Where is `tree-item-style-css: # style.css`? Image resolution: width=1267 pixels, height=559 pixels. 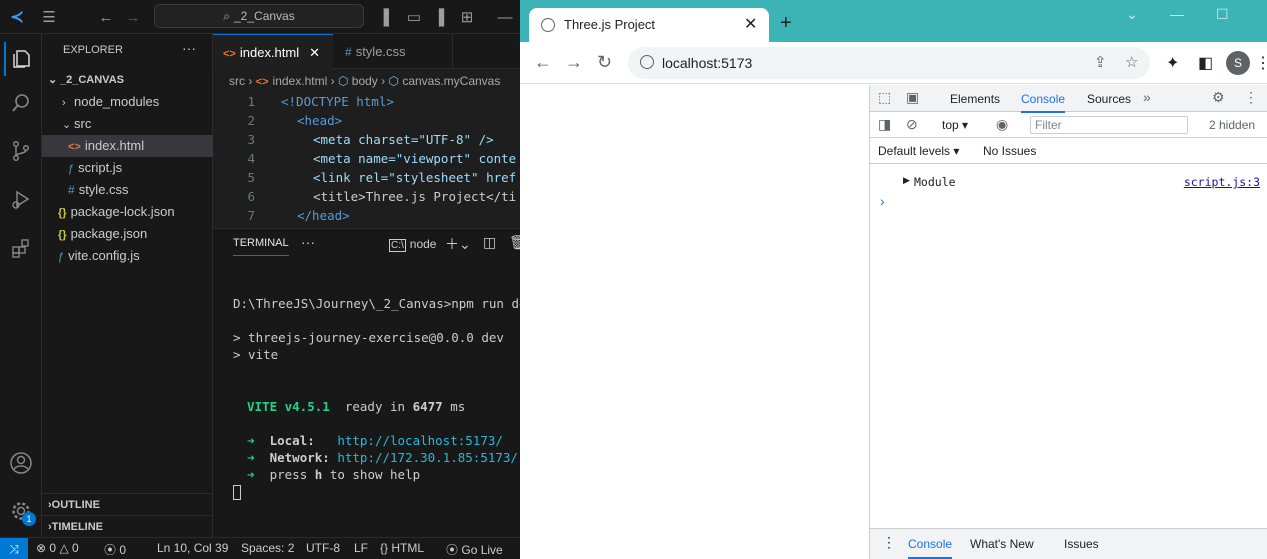 tree-item-style-css: # style.css is located at coordinates (127, 190).